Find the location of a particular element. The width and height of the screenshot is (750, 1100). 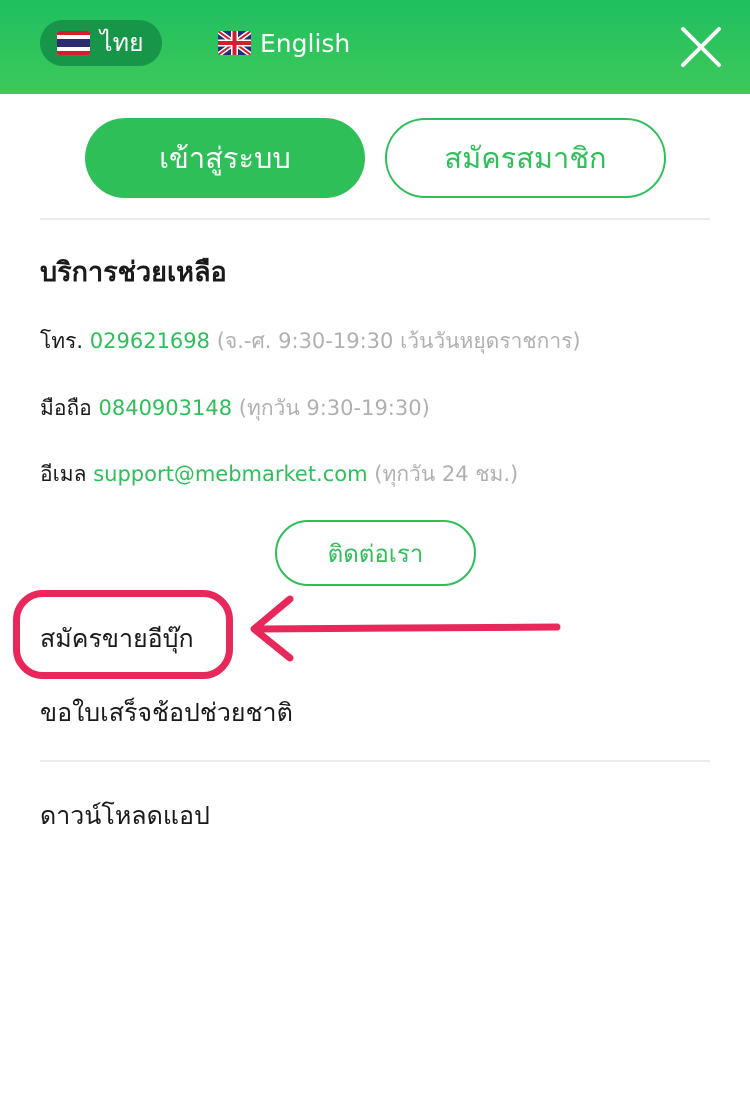

thai-flag-icon is located at coordinates (73, 43).